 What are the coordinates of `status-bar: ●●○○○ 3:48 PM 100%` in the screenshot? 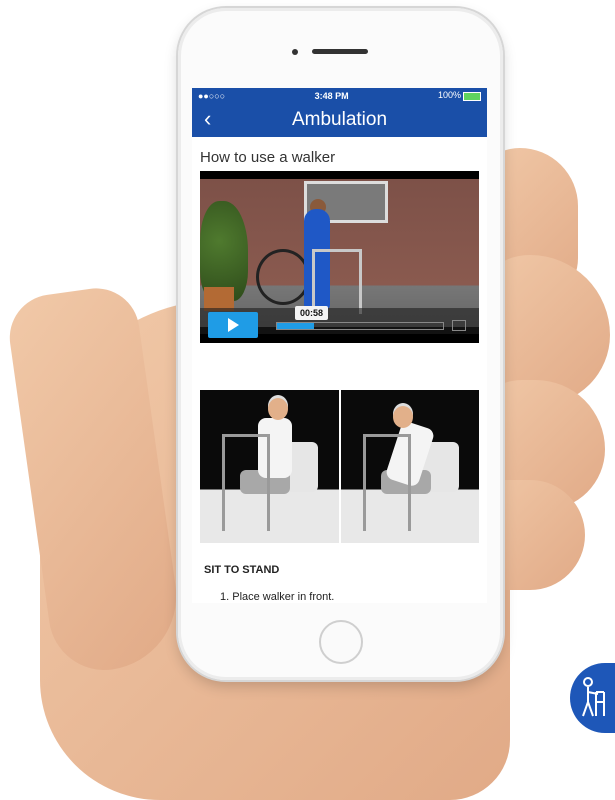 It's located at (339, 95).